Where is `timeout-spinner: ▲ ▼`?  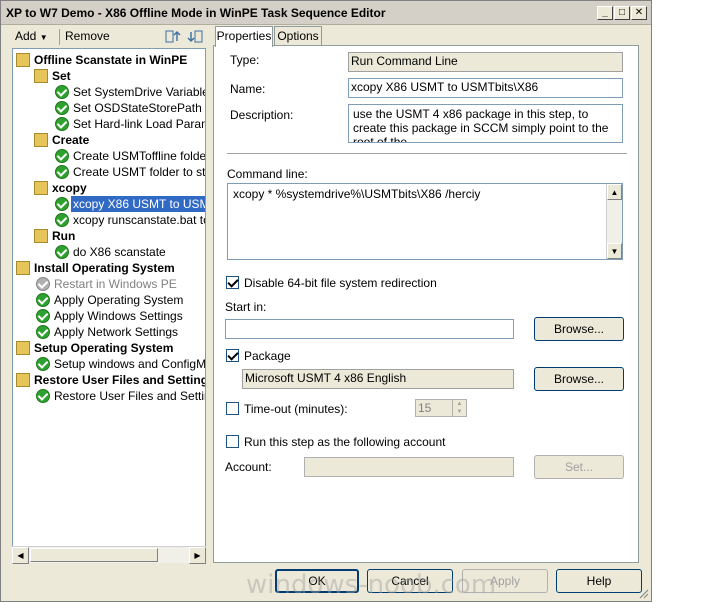
timeout-spinner: ▲ ▼ is located at coordinates (459, 408).